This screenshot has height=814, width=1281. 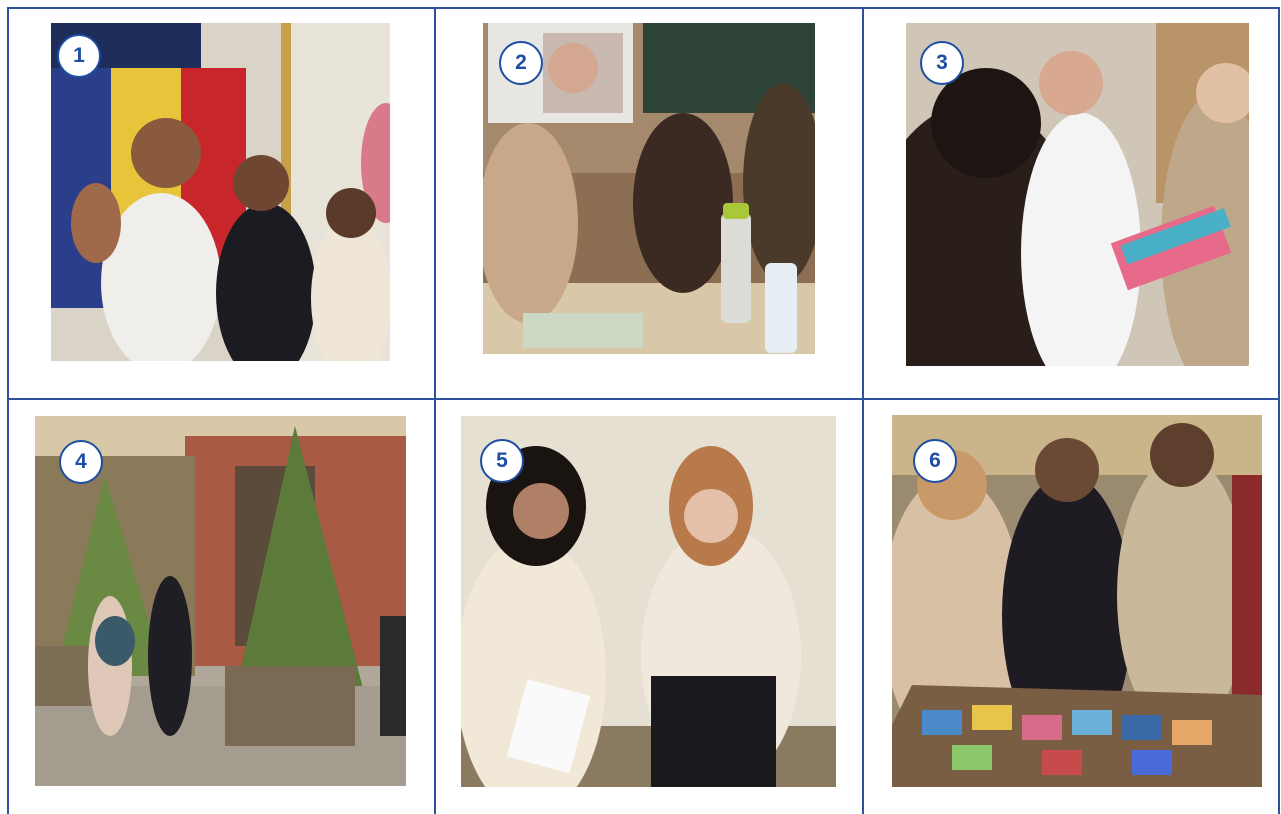 I want to click on grid-line-col1, so click(x=435, y=410).